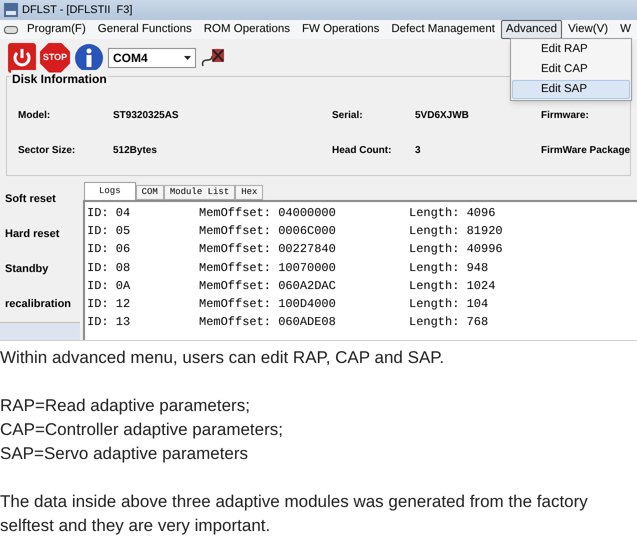  What do you see at coordinates (89, 57) in the screenshot?
I see `info-icon` at bounding box center [89, 57].